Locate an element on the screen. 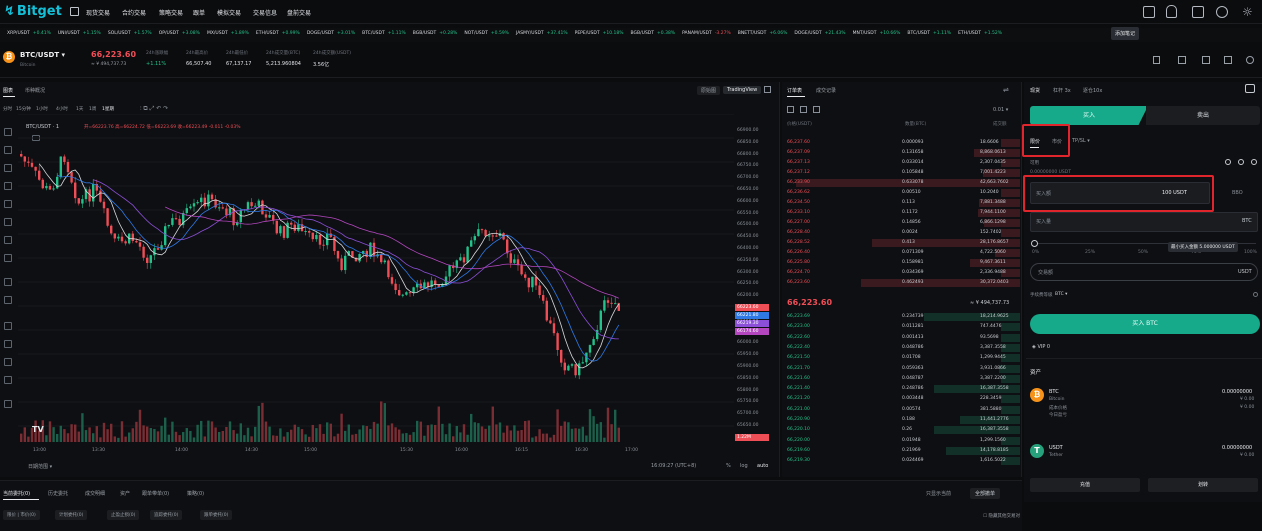 The width and height of the screenshot is (1262, 531). cancel-all-button: 全部撤单 is located at coordinates (985, 493).